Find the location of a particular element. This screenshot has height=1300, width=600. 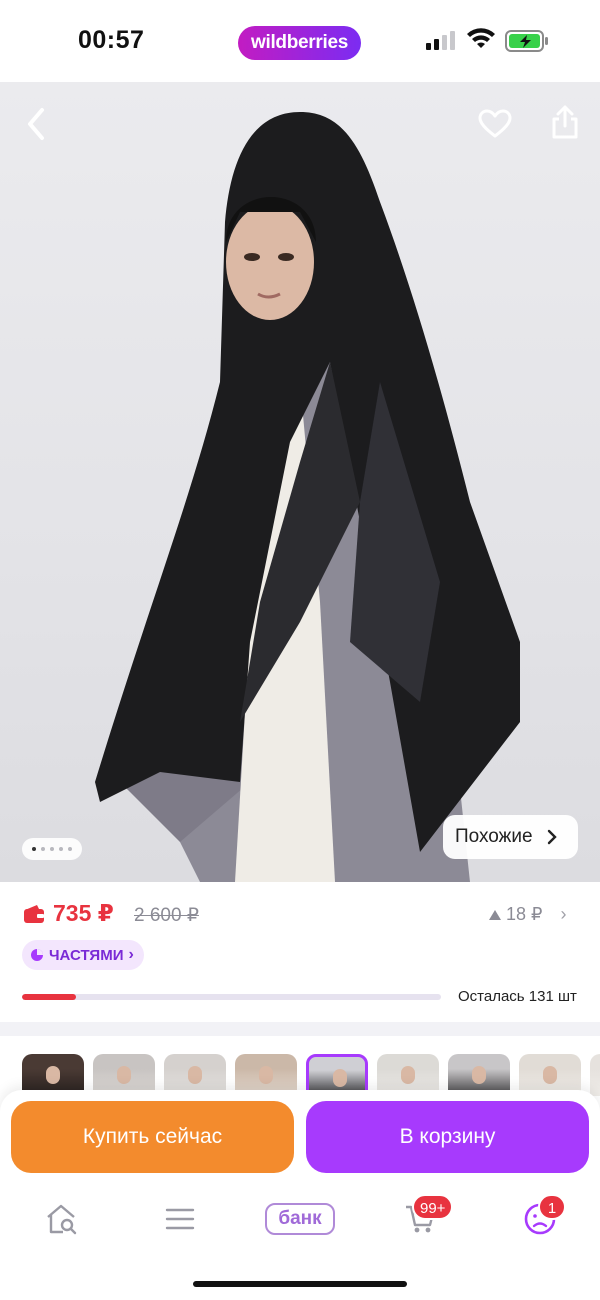

price-history-link: 18 ₽ › is located at coordinates (527, 914).